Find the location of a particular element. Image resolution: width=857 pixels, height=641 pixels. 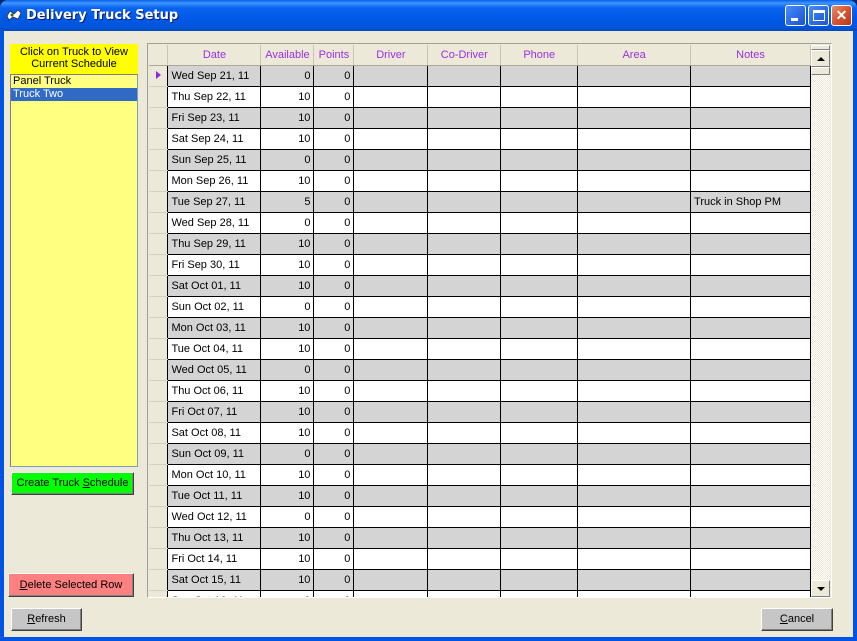

scroll-down-button is located at coordinates (820, 588).